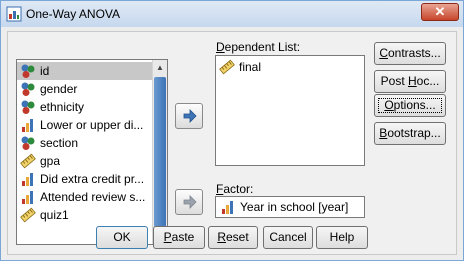 The width and height of the screenshot is (464, 261). Describe the element at coordinates (221, 237) in the screenshot. I see `button-mnemonic: R` at that location.